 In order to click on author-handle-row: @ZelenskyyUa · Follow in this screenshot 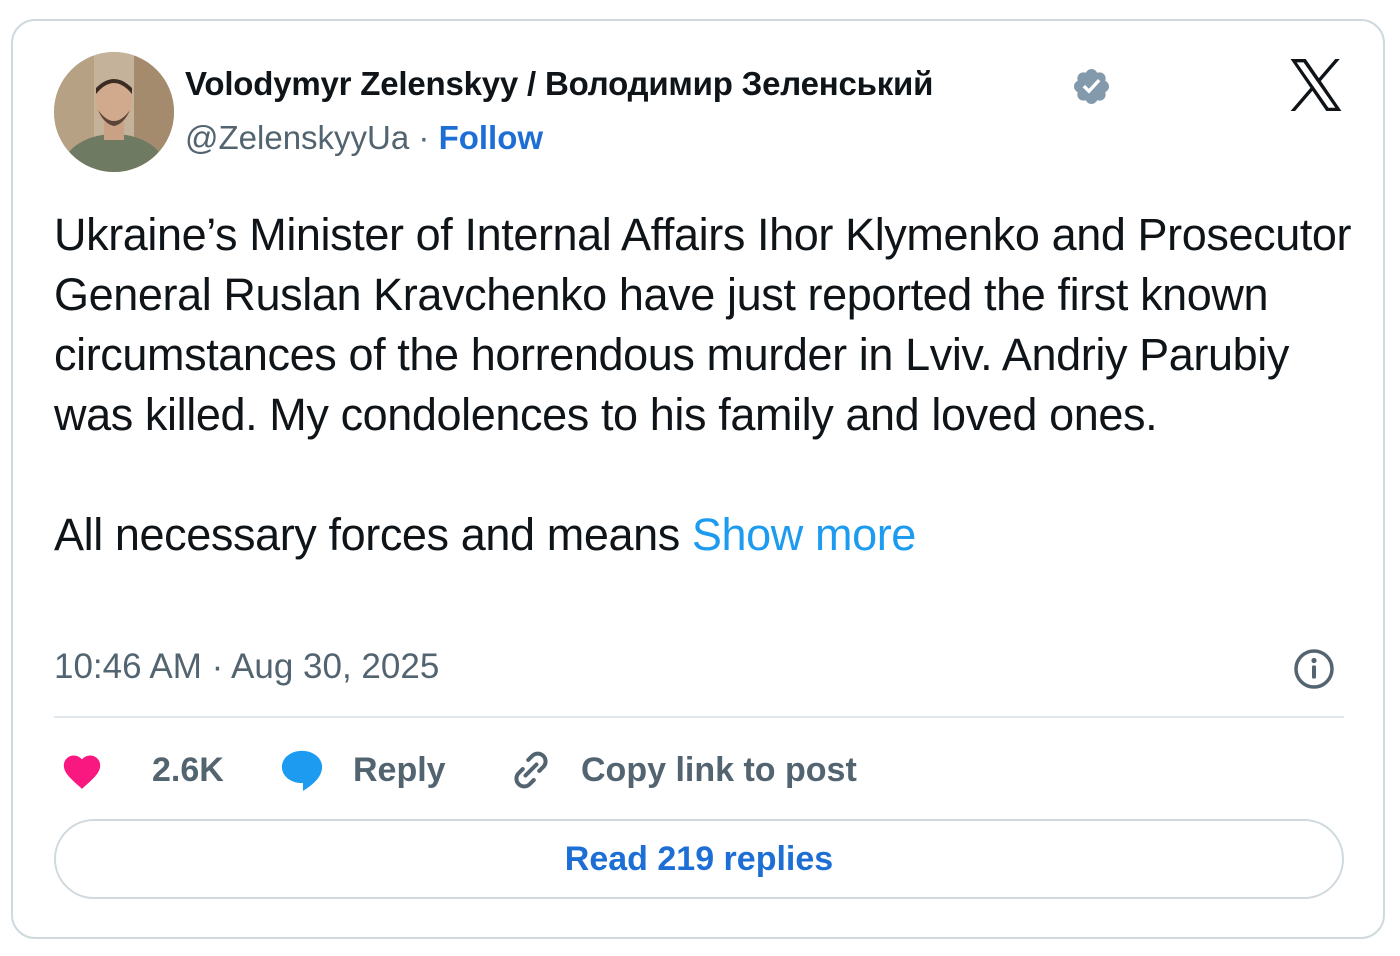, I will do `click(364, 138)`.